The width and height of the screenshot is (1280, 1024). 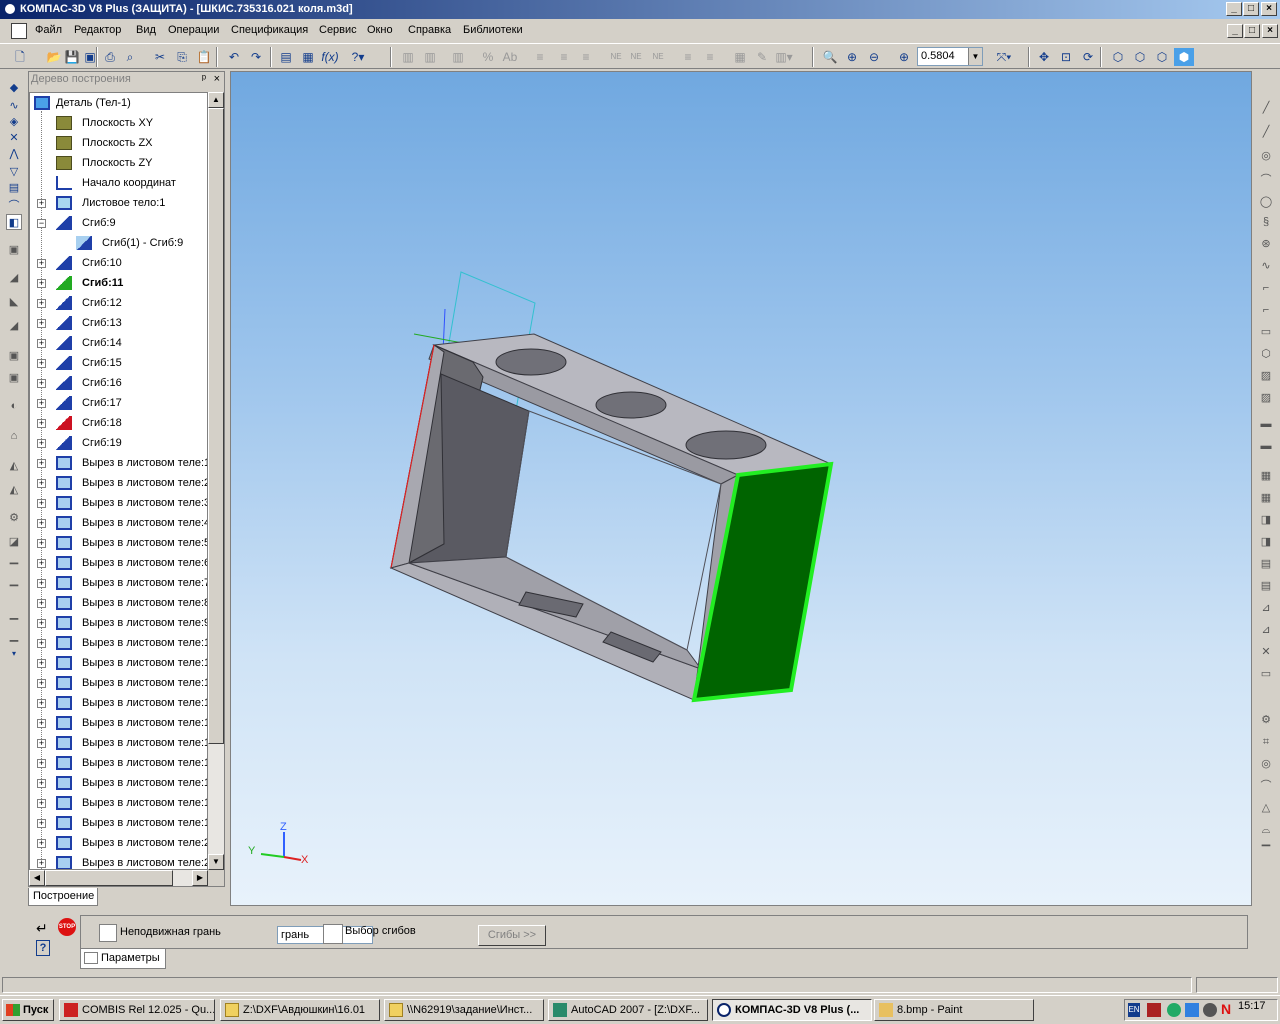 I want to click on close-icon: ×, so click(x=217, y=79).